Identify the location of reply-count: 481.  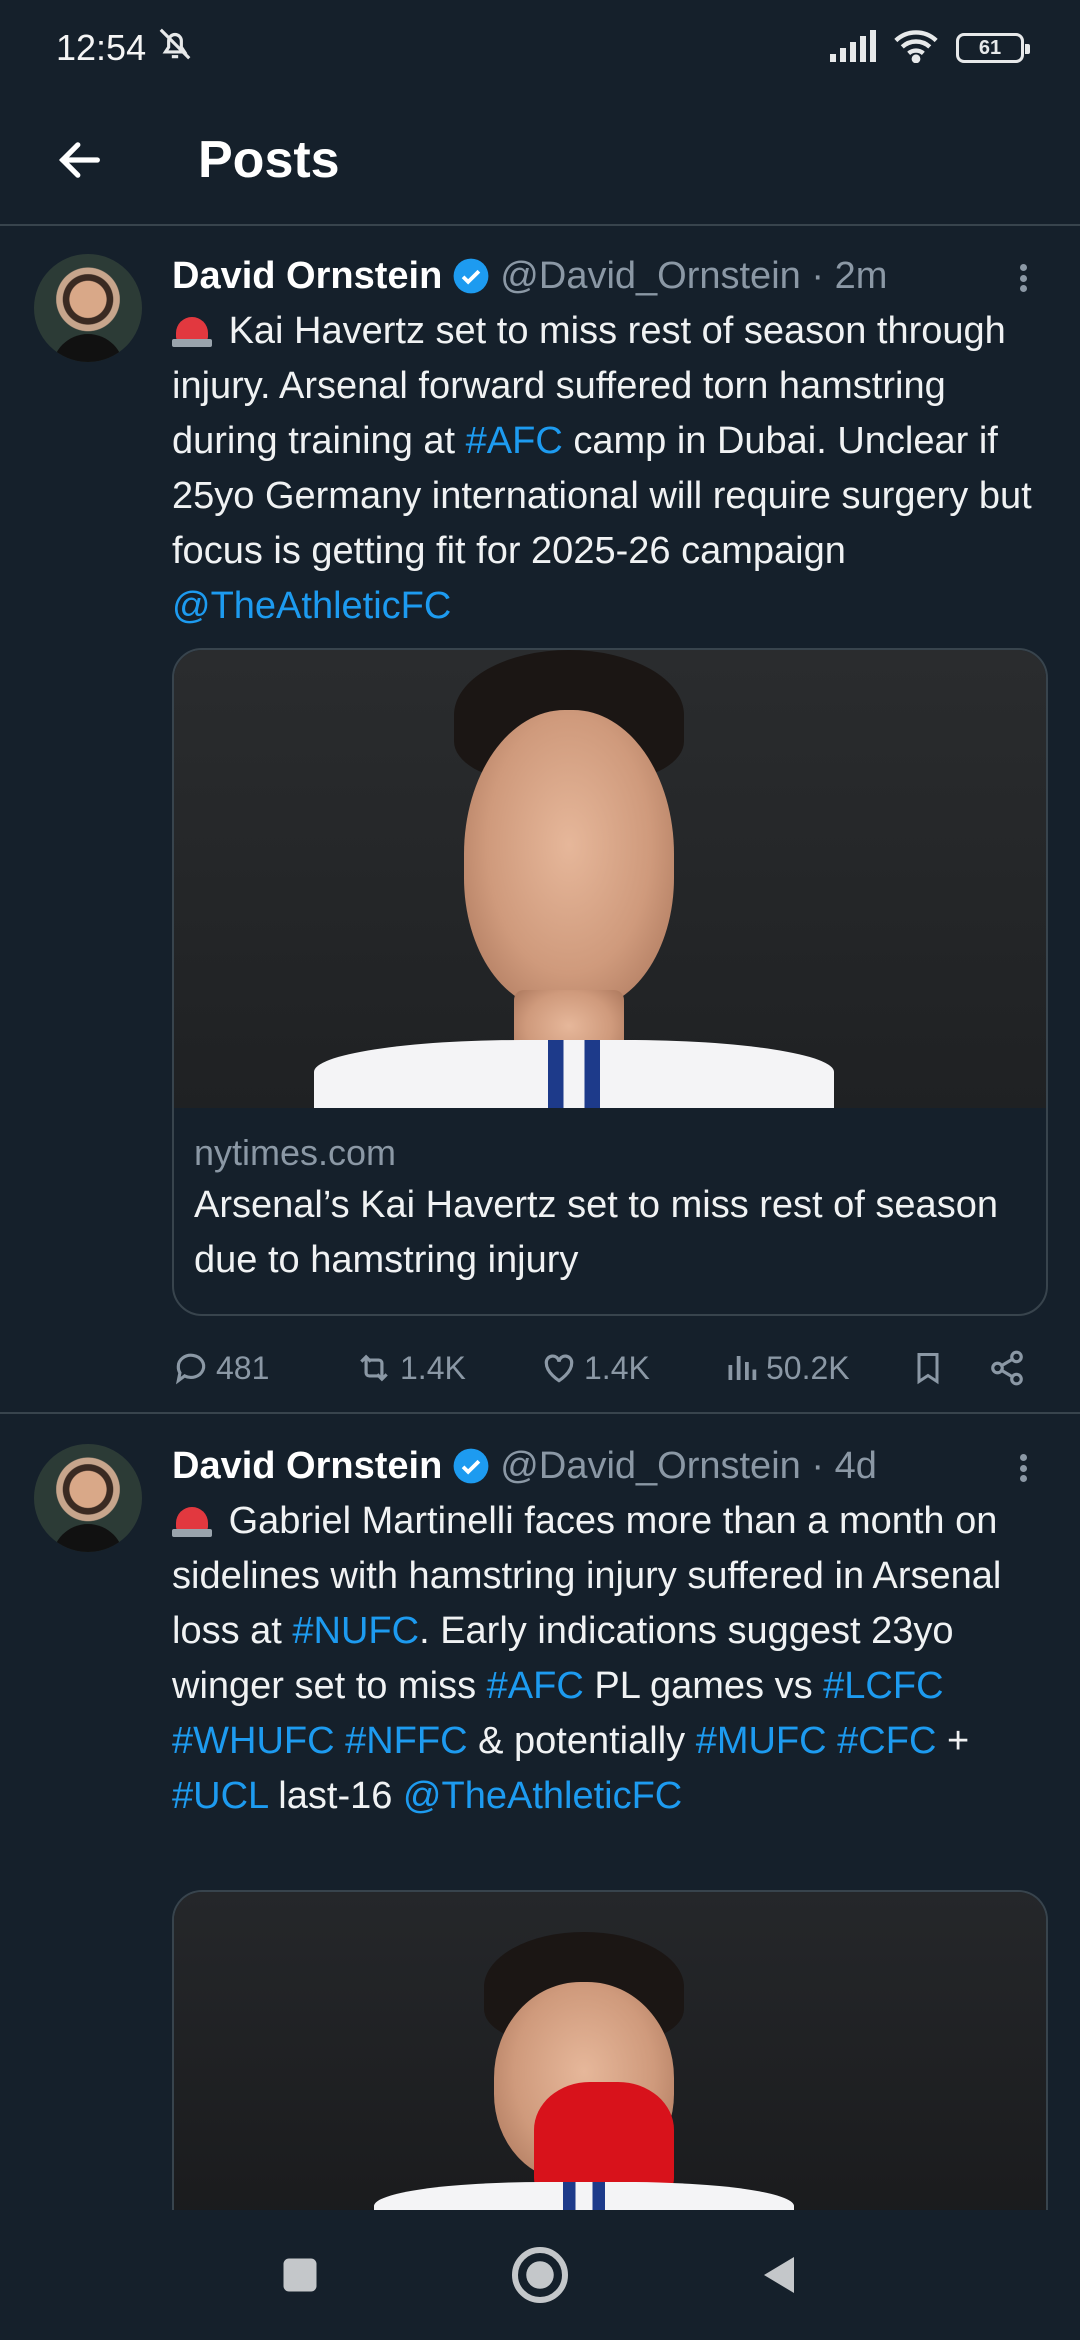
(243, 1367).